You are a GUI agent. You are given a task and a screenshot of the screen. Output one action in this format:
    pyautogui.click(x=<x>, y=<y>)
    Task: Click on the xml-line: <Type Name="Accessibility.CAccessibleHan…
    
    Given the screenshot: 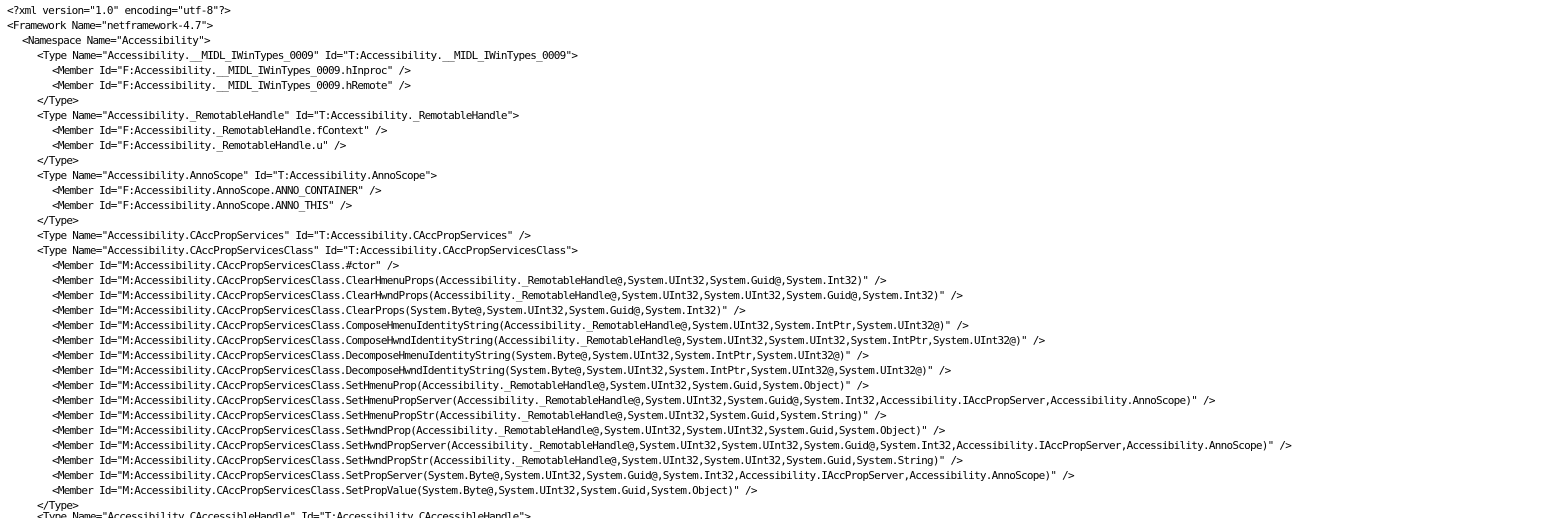 What is the action you would take?
    pyautogui.click(x=284, y=514)
    